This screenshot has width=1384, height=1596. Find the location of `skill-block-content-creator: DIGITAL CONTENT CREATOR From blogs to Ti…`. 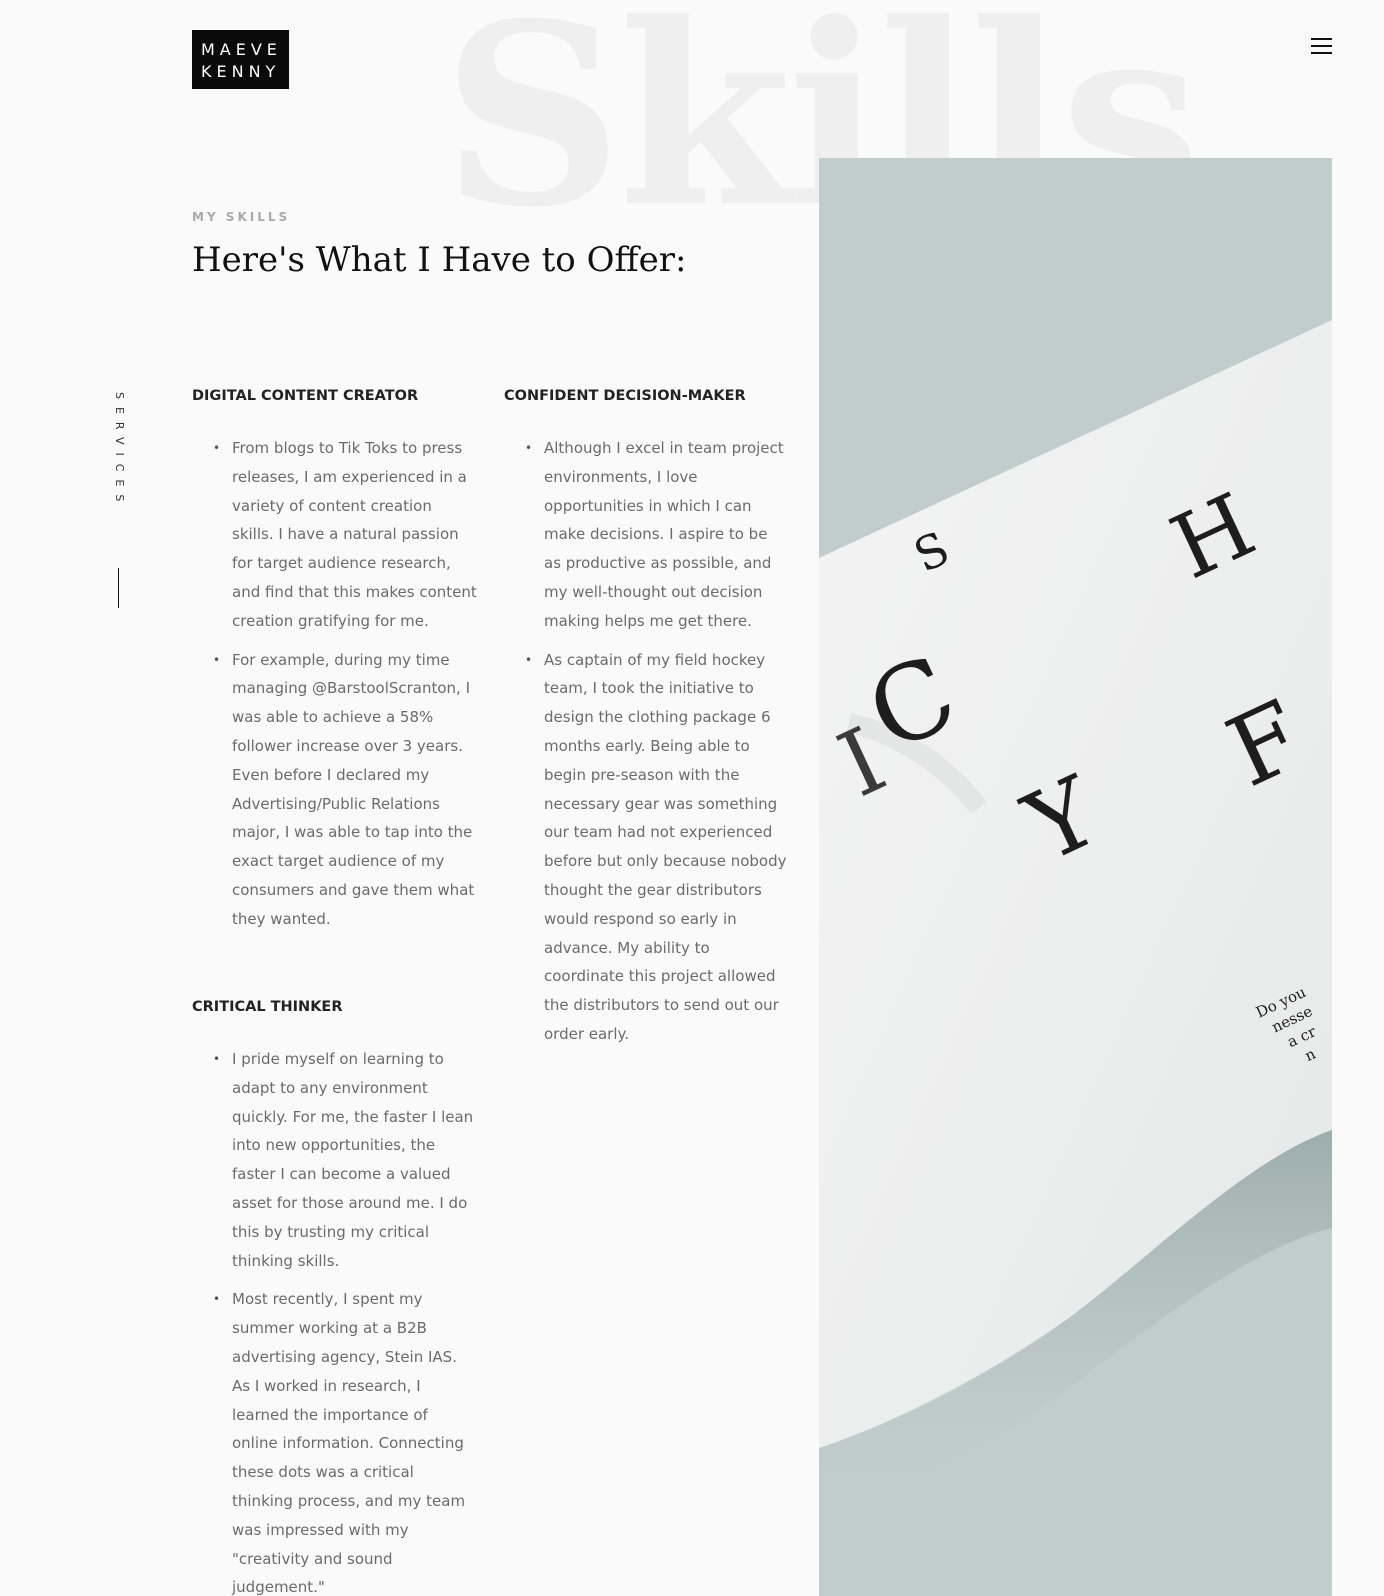

skill-block-content-creator: DIGITAL CONTENT CREATOR From blogs to Ti… is located at coordinates (334, 666).